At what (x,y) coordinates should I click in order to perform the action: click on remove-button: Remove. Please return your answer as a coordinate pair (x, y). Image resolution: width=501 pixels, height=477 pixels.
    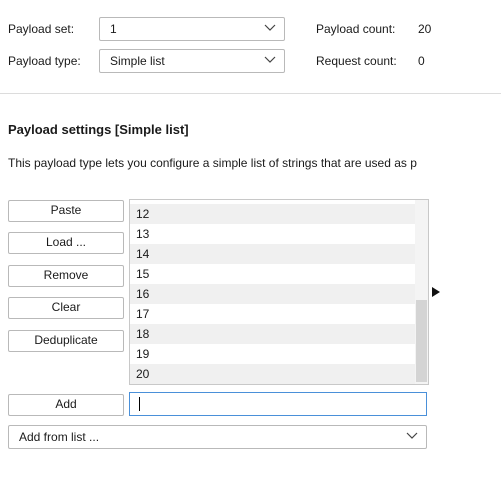
    Looking at the image, I should click on (66, 276).